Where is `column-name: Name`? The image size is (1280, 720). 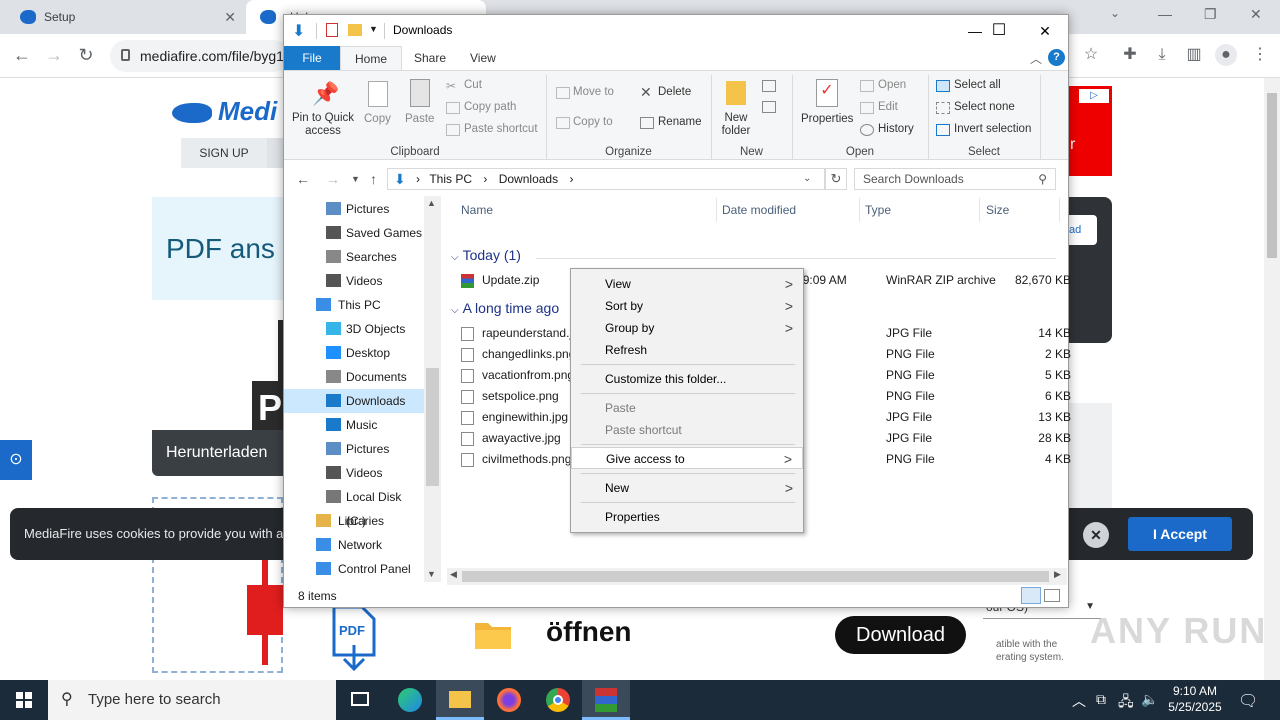
column-name: Name is located at coordinates (477, 210).